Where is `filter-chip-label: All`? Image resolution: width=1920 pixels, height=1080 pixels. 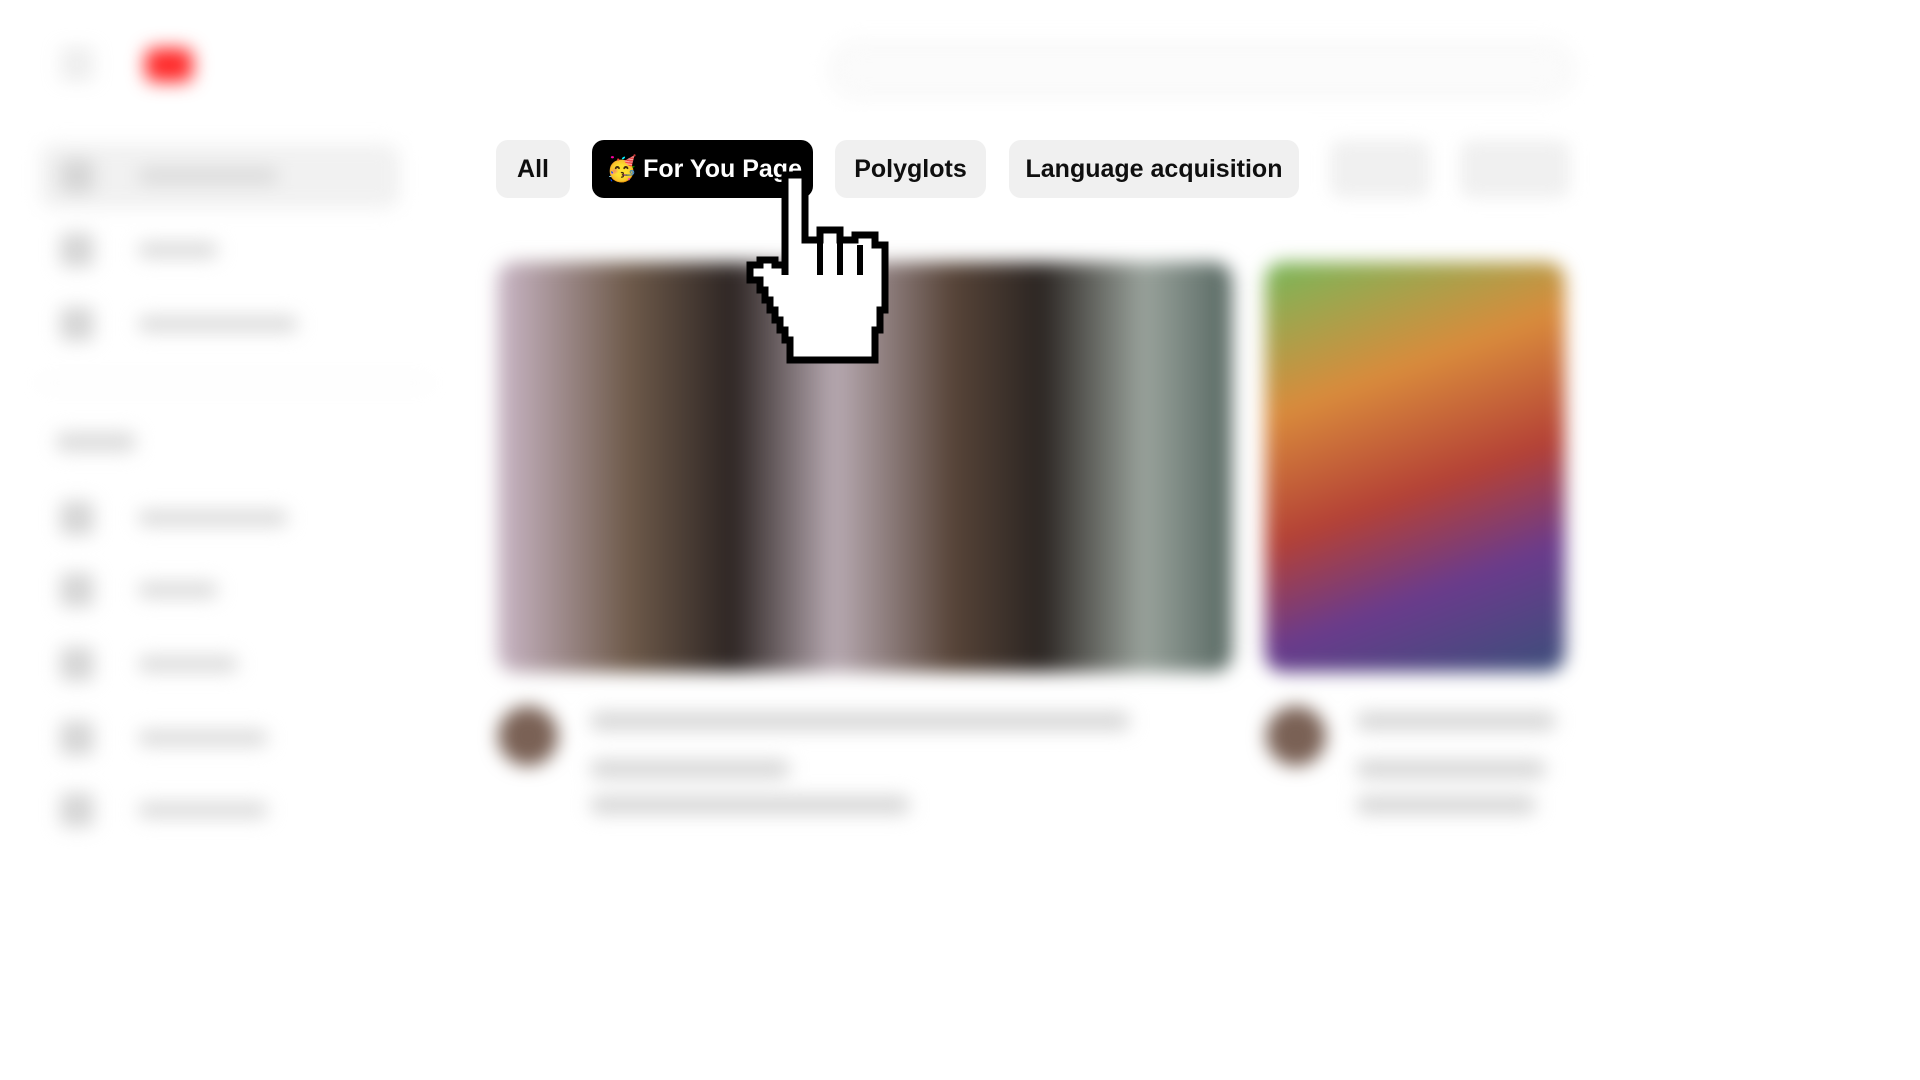
filter-chip-label: All is located at coordinates (533, 168).